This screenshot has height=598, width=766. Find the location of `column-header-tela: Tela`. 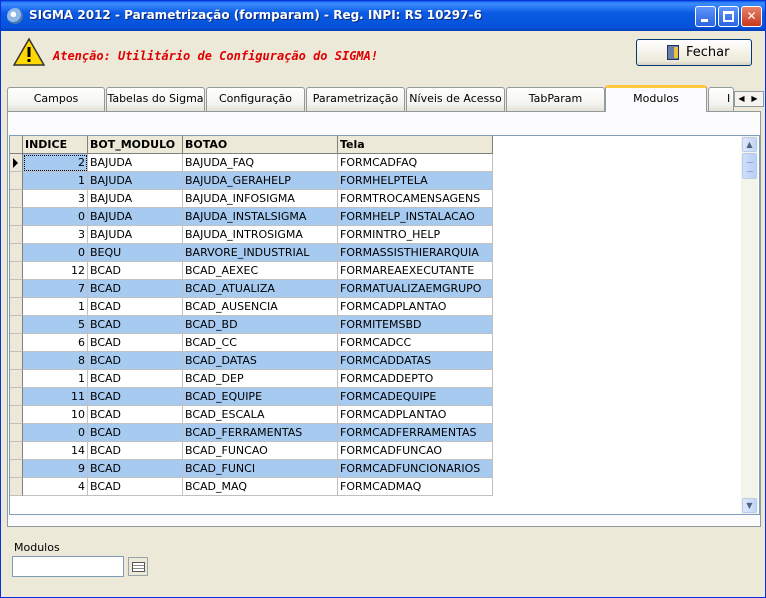

column-header-tela: Tela is located at coordinates (415, 145).